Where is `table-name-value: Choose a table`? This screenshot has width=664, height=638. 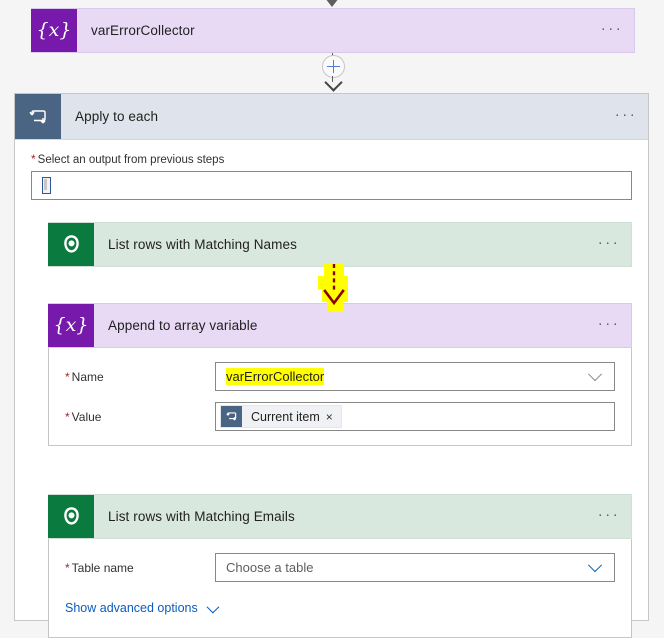
table-name-value: Choose a table is located at coordinates (270, 567).